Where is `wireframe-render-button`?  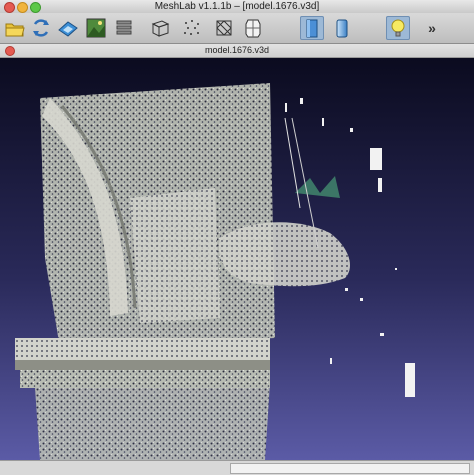
wireframe-render-button is located at coordinates (224, 28).